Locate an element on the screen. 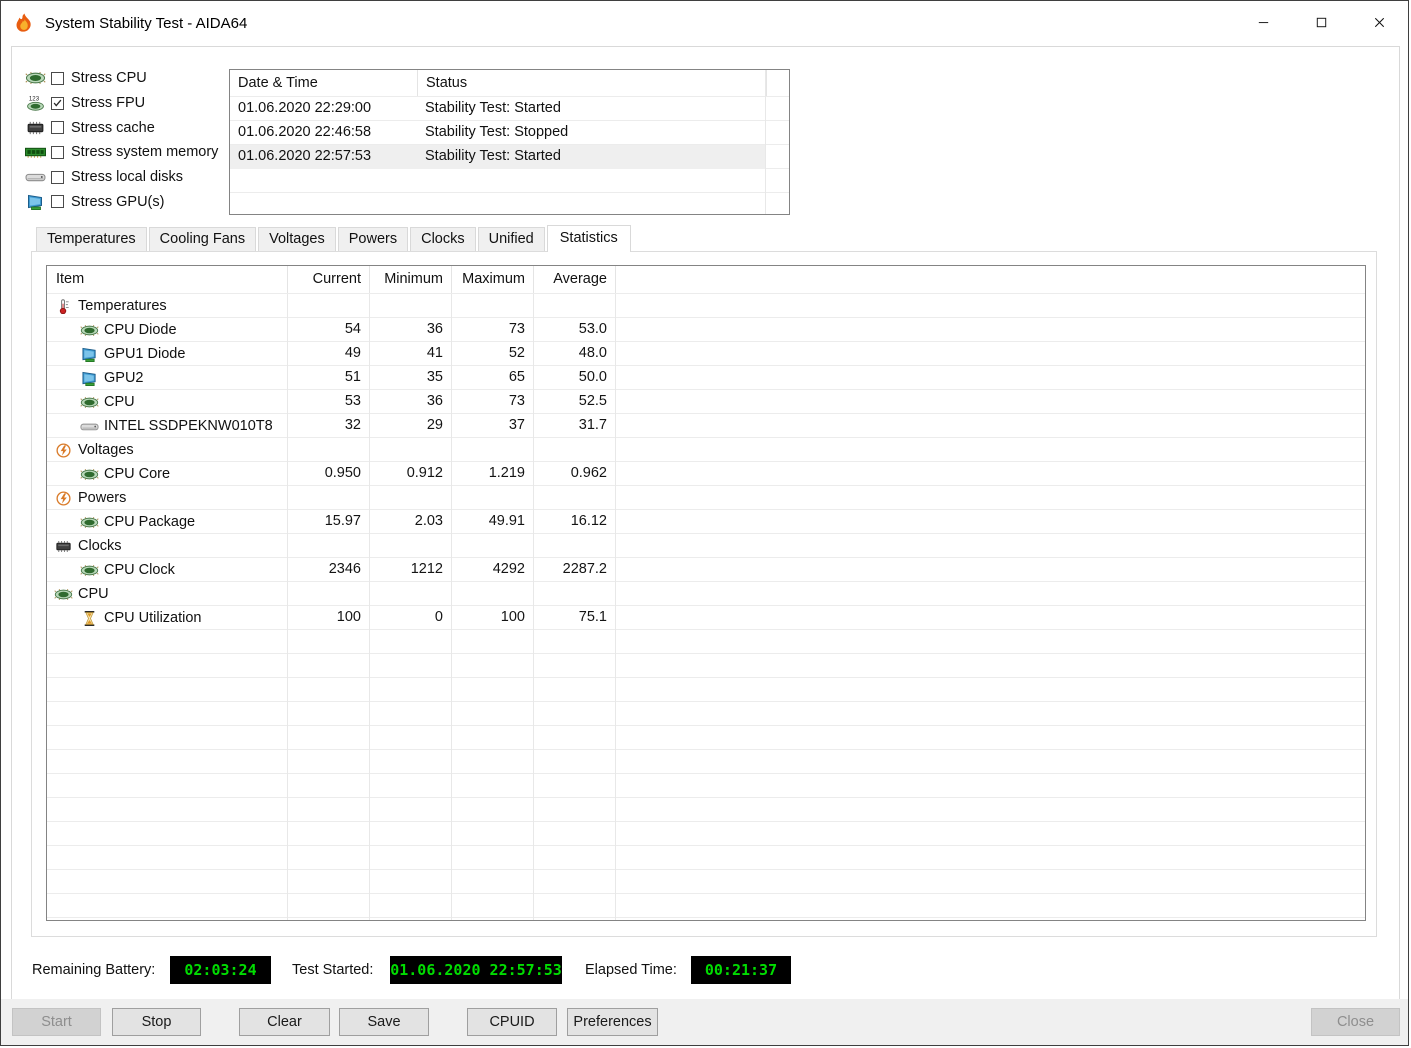 The image size is (1411, 1048). elapsed-time-label: Elapsed Time: is located at coordinates (631, 970).